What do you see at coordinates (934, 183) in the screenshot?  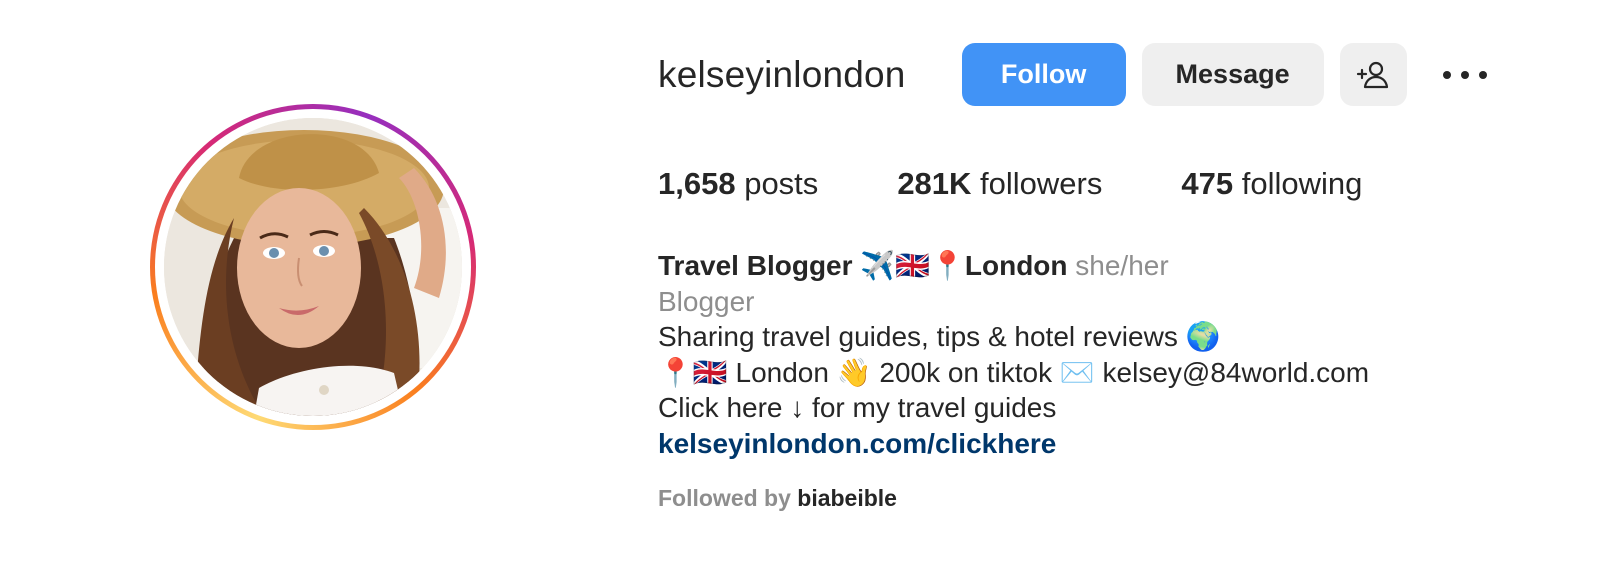 I see `followers-number: 281K` at bounding box center [934, 183].